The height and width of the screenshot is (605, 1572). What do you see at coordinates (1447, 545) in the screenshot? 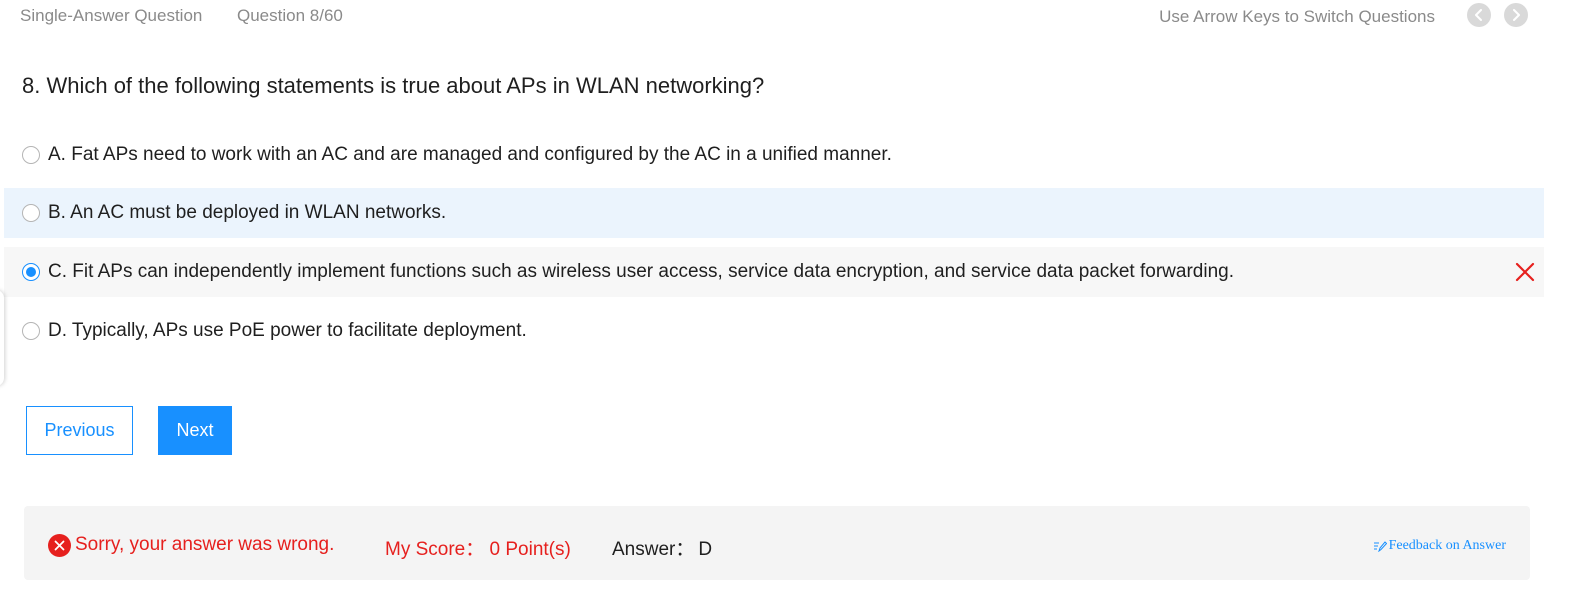
I see `feedback-label: Feedback on Answer` at bounding box center [1447, 545].